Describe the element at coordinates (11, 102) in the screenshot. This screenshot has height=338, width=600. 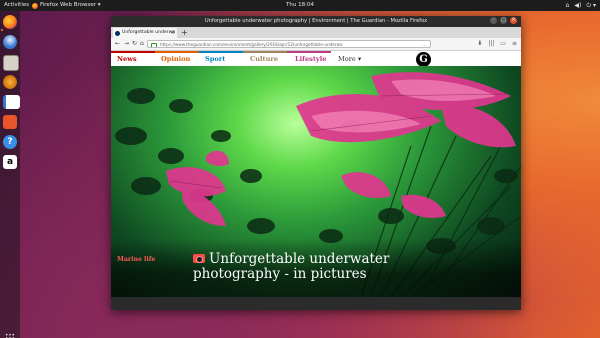
I see `writer-icon` at that location.